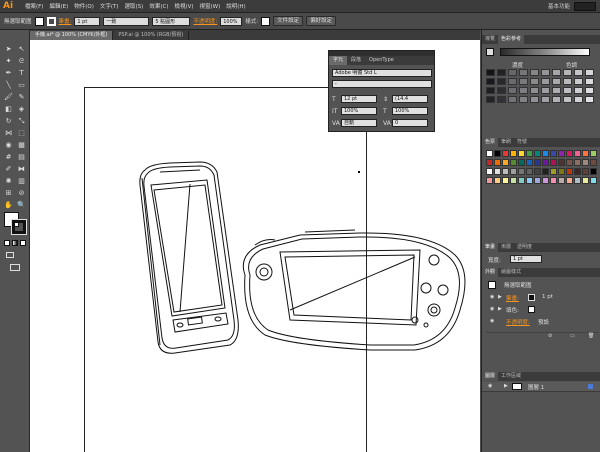  What do you see at coordinates (524, 247) in the screenshot?
I see `tab-transparency: 透明度` at bounding box center [524, 247].